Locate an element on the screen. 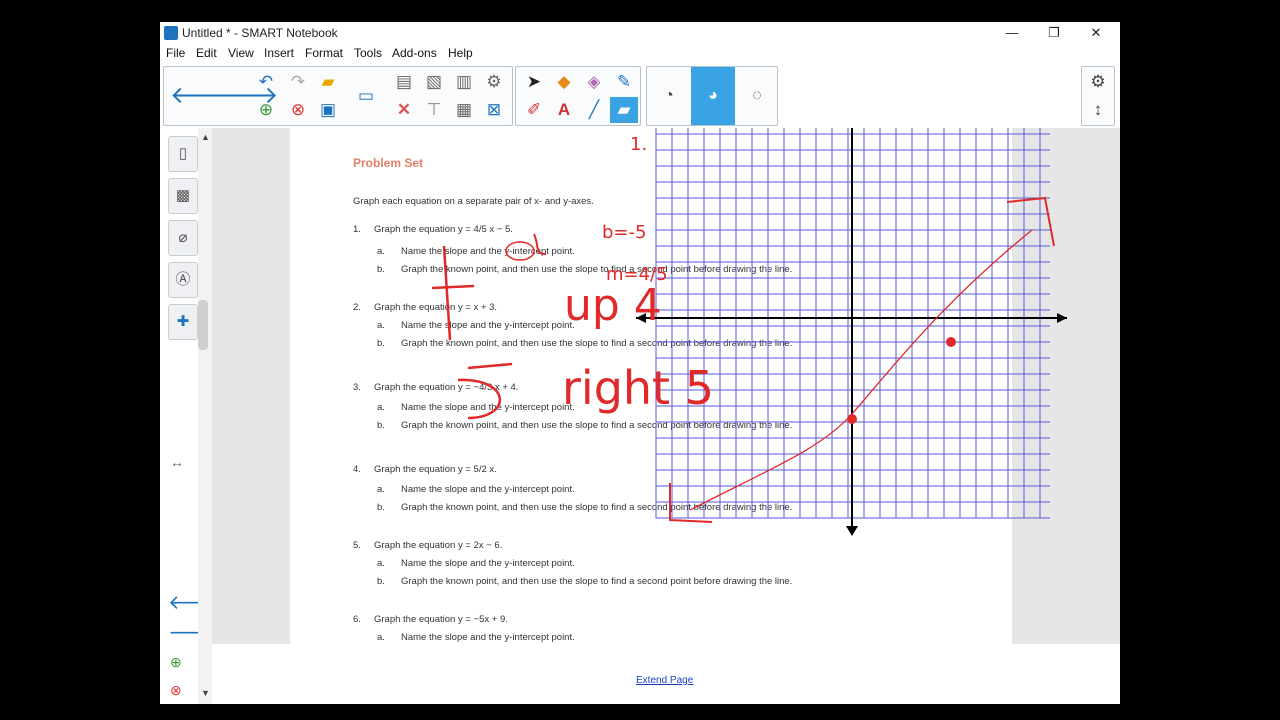  page-sorter-icon: ▯ is located at coordinates (183, 154).